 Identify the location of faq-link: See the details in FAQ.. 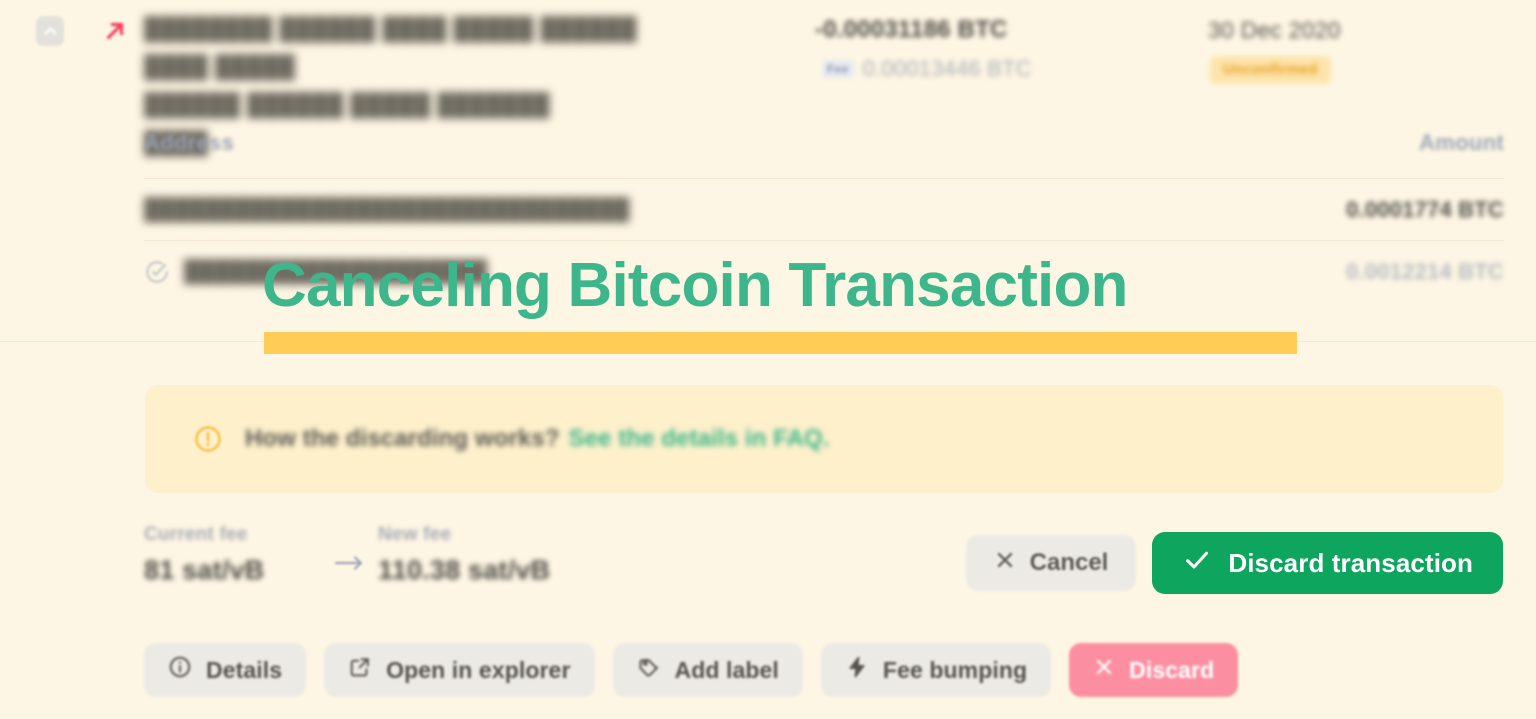
(699, 439).